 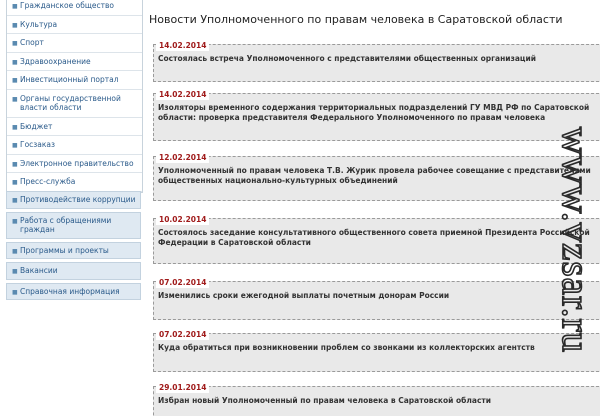 What do you see at coordinates (70, 291) in the screenshot?
I see `sidebar-item-label: Справочная информация` at bounding box center [70, 291].